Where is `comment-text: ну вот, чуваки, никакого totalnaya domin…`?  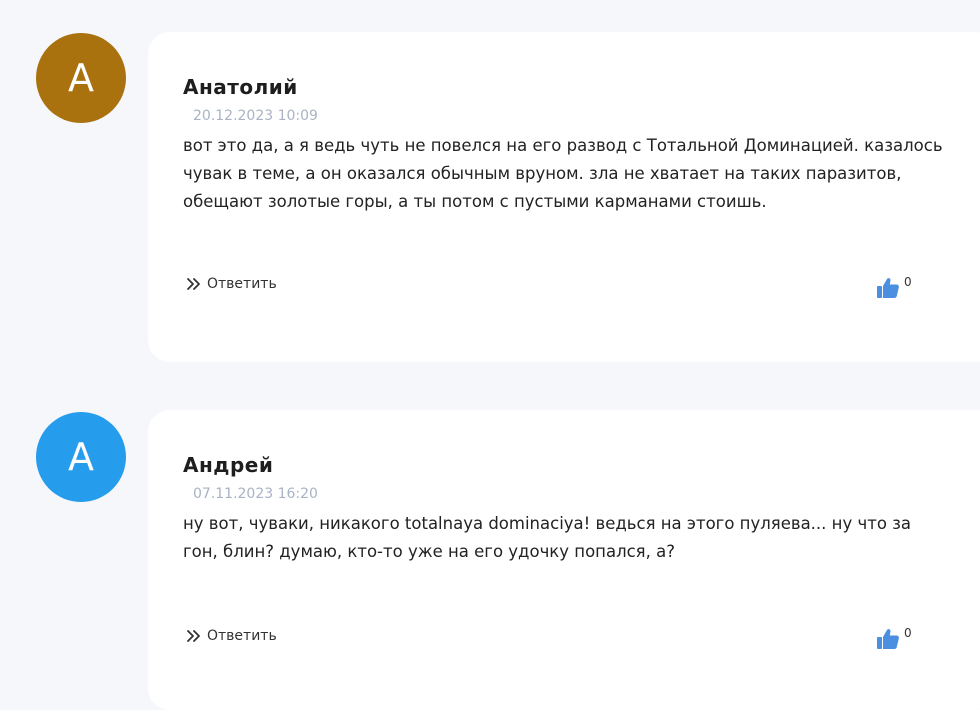 comment-text: ну вот, чуваки, никакого totalnaya domin… is located at coordinates (547, 537).